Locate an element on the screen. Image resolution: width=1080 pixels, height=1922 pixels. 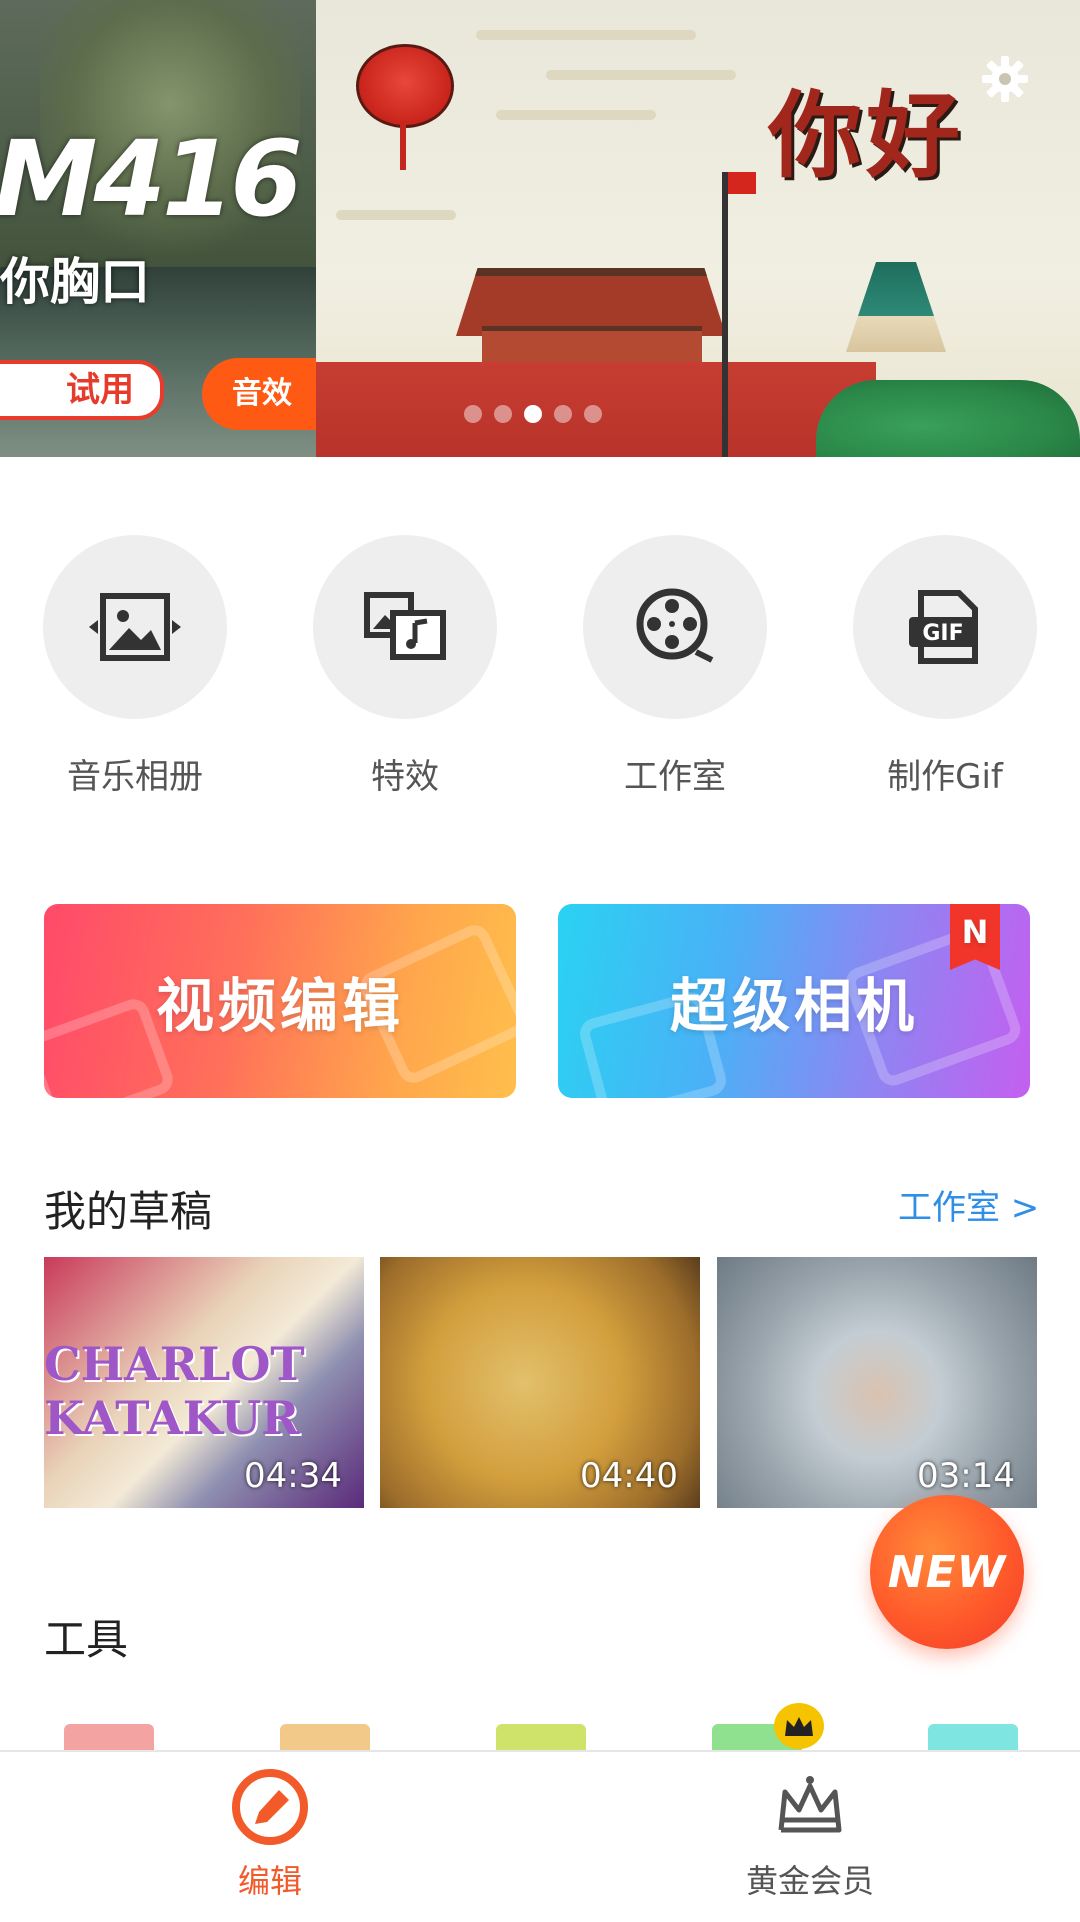
nav-item-label: 编辑 is located at coordinates (269, 1881).